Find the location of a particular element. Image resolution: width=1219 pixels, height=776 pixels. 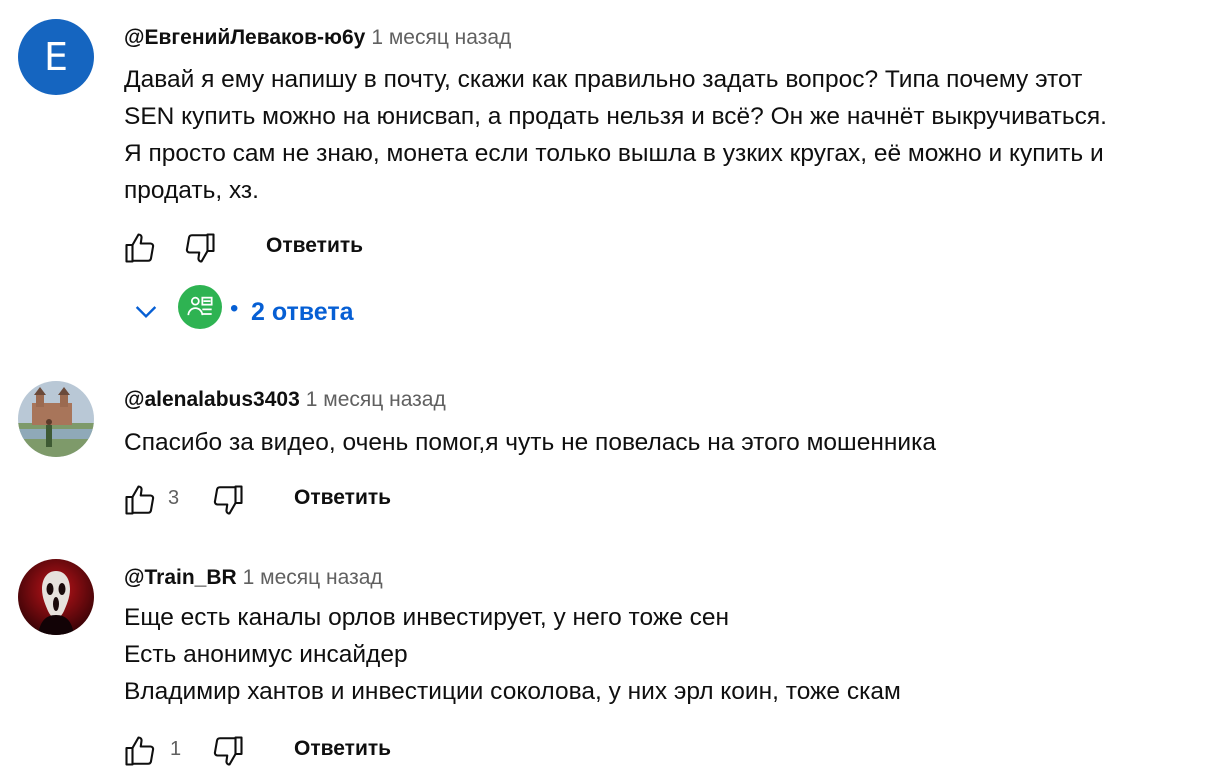

people-icon is located at coordinates (200, 306).